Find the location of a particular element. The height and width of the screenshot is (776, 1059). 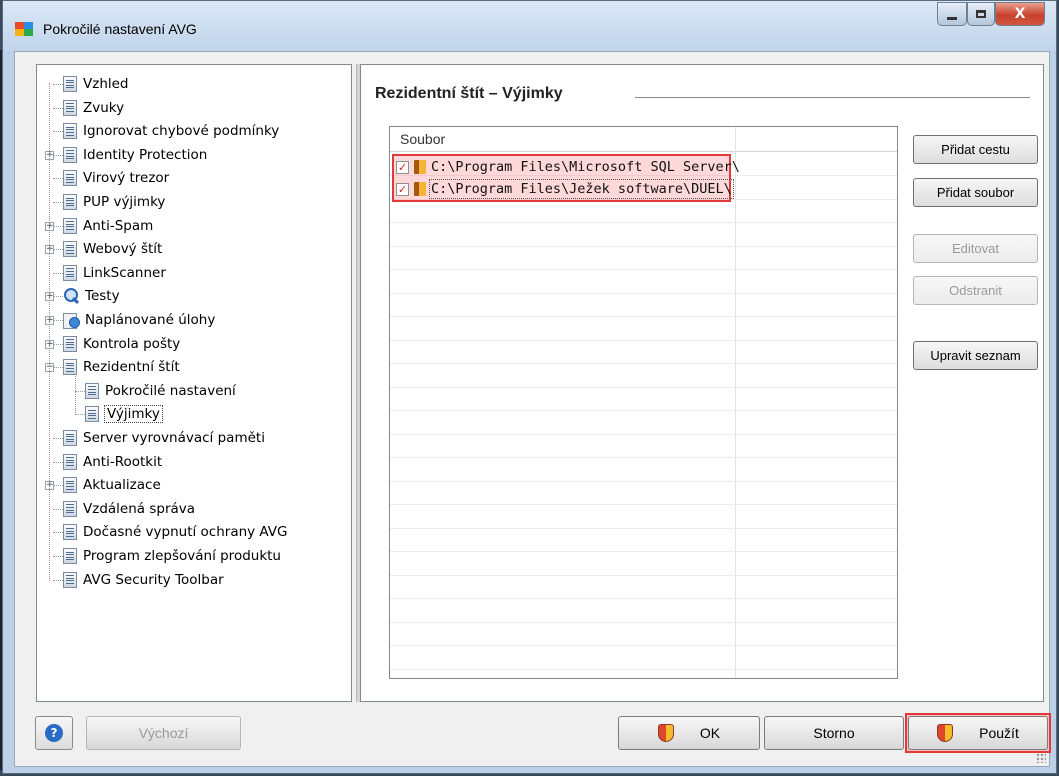

apply-button: Použít is located at coordinates (978, 733).